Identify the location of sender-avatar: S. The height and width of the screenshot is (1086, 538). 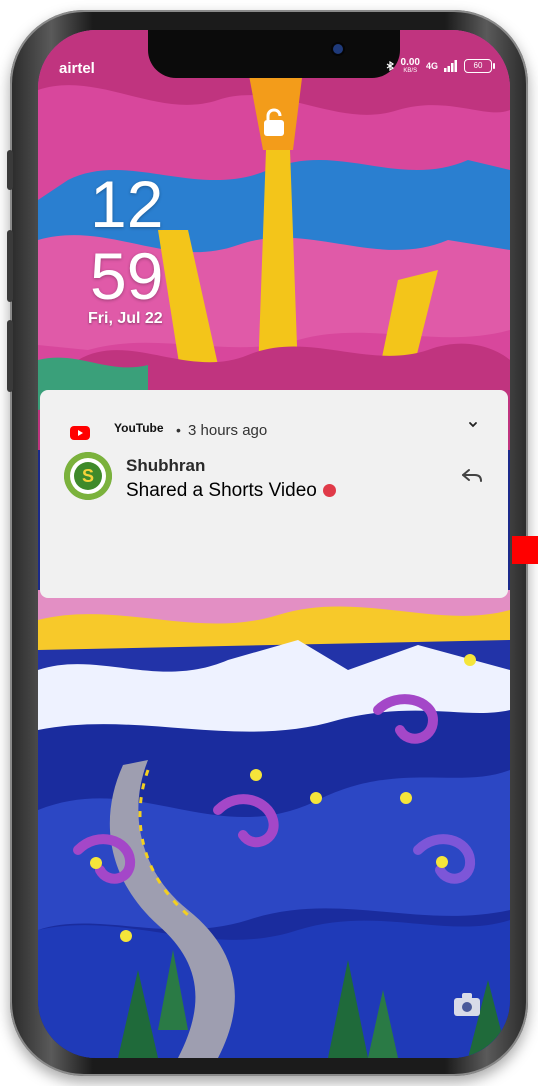
(88, 476).